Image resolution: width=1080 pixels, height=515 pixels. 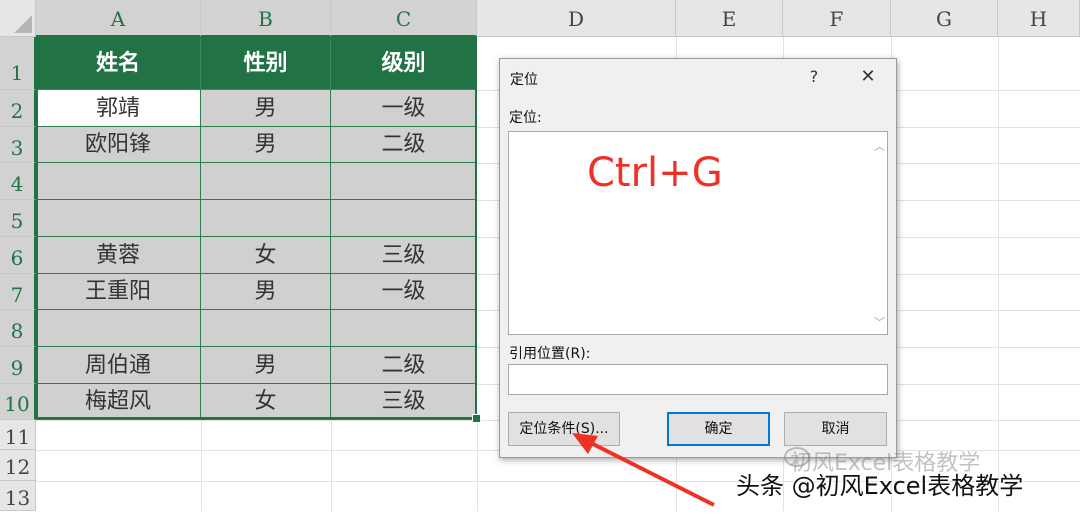 What do you see at coordinates (118, 63) in the screenshot?
I see `header-cell-name: 姓名` at bounding box center [118, 63].